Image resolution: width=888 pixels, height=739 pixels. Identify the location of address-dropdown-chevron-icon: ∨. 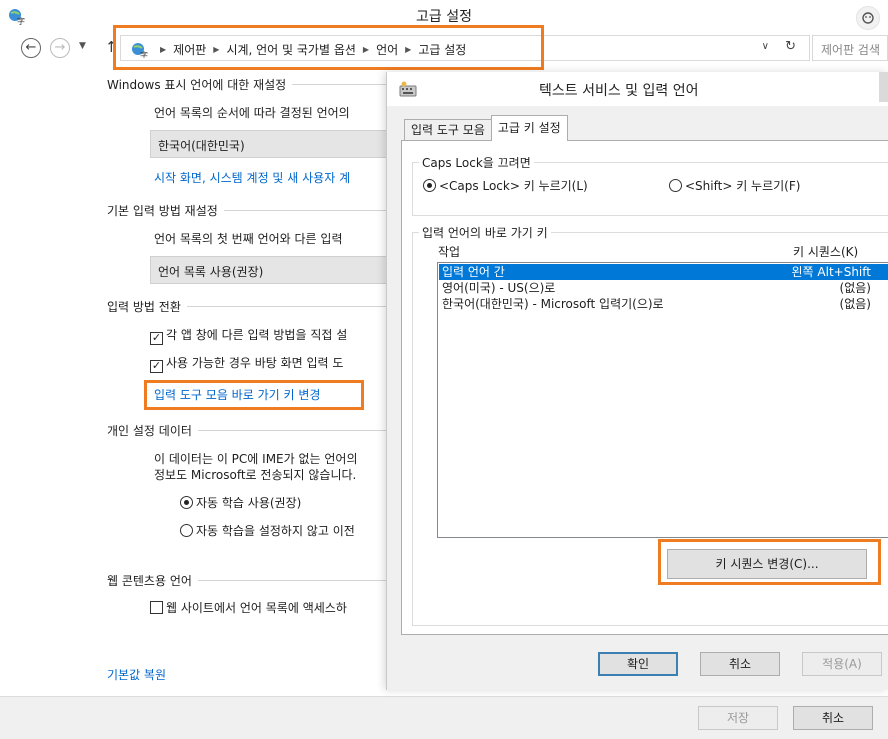
(765, 46).